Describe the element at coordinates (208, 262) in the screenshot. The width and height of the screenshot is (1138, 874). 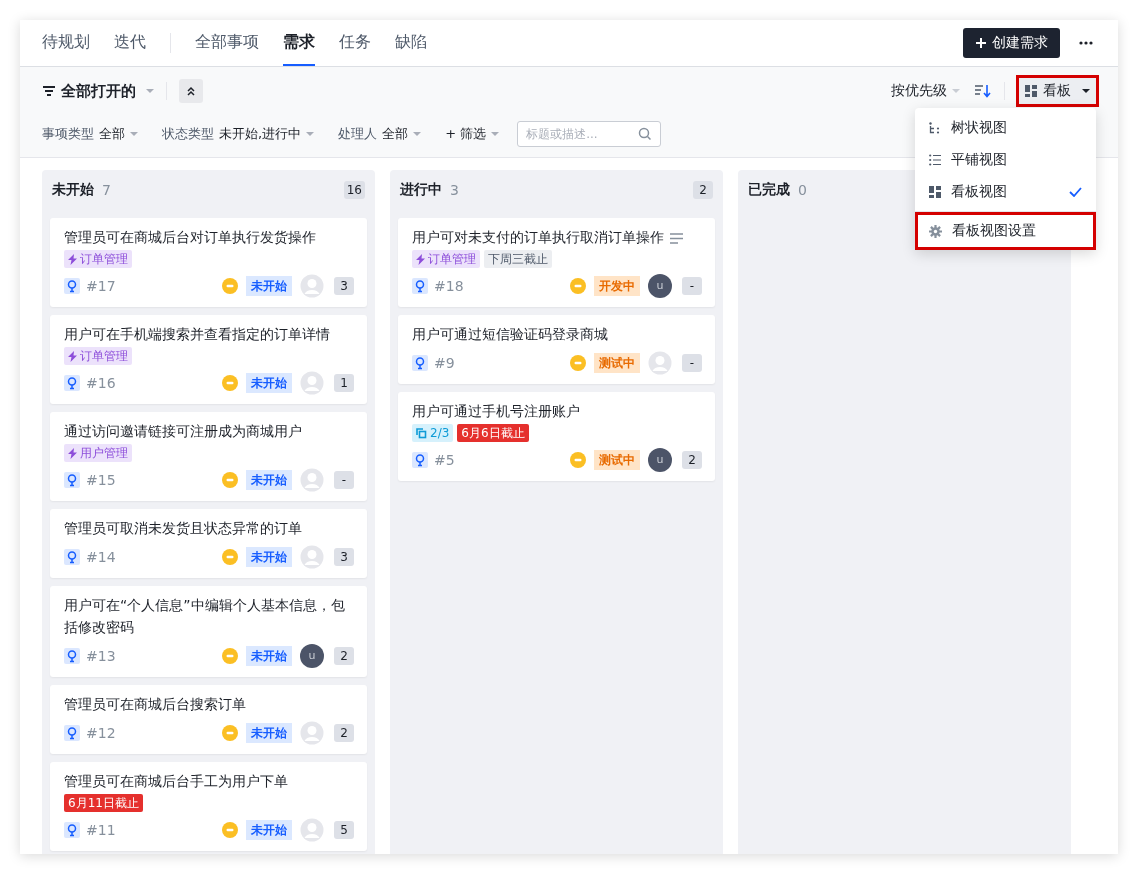
I see `issue-card: 管理员可在商城后台对订单执行发货操作 订单管理 #17 未开始 3` at that location.